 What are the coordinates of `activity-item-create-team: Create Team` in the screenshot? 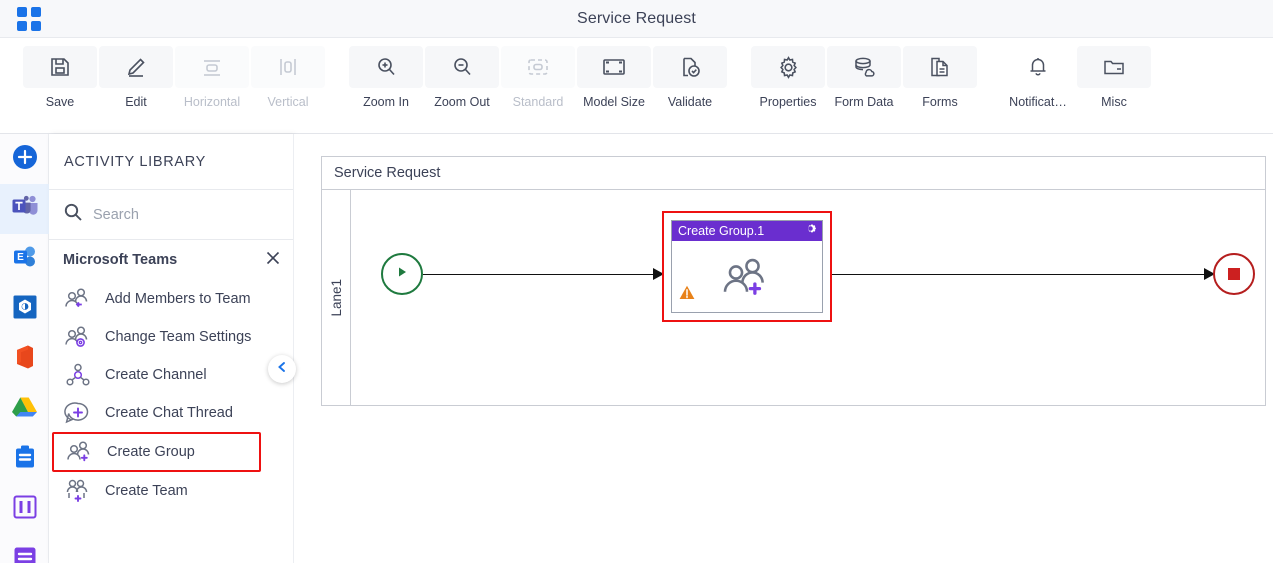 It's located at (171, 491).